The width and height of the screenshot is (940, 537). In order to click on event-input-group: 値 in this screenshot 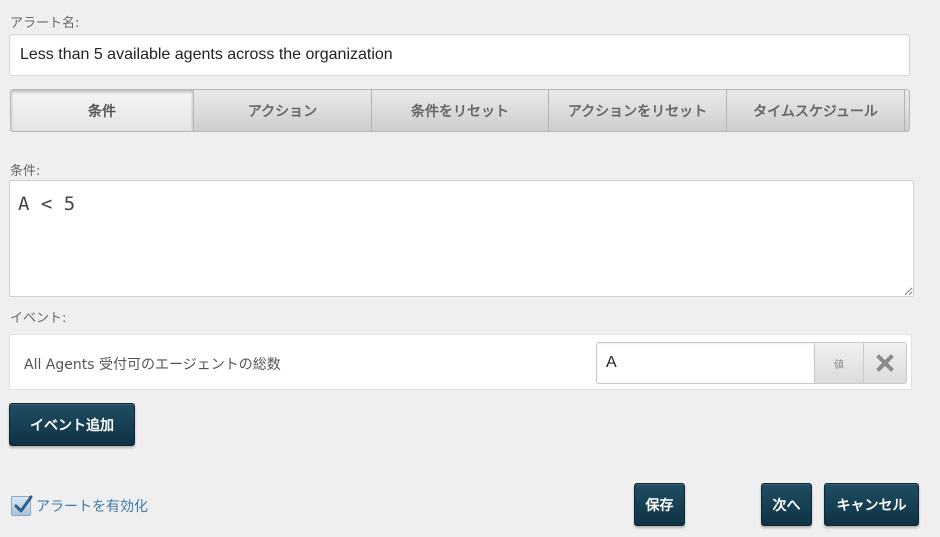, I will do `click(751, 363)`.